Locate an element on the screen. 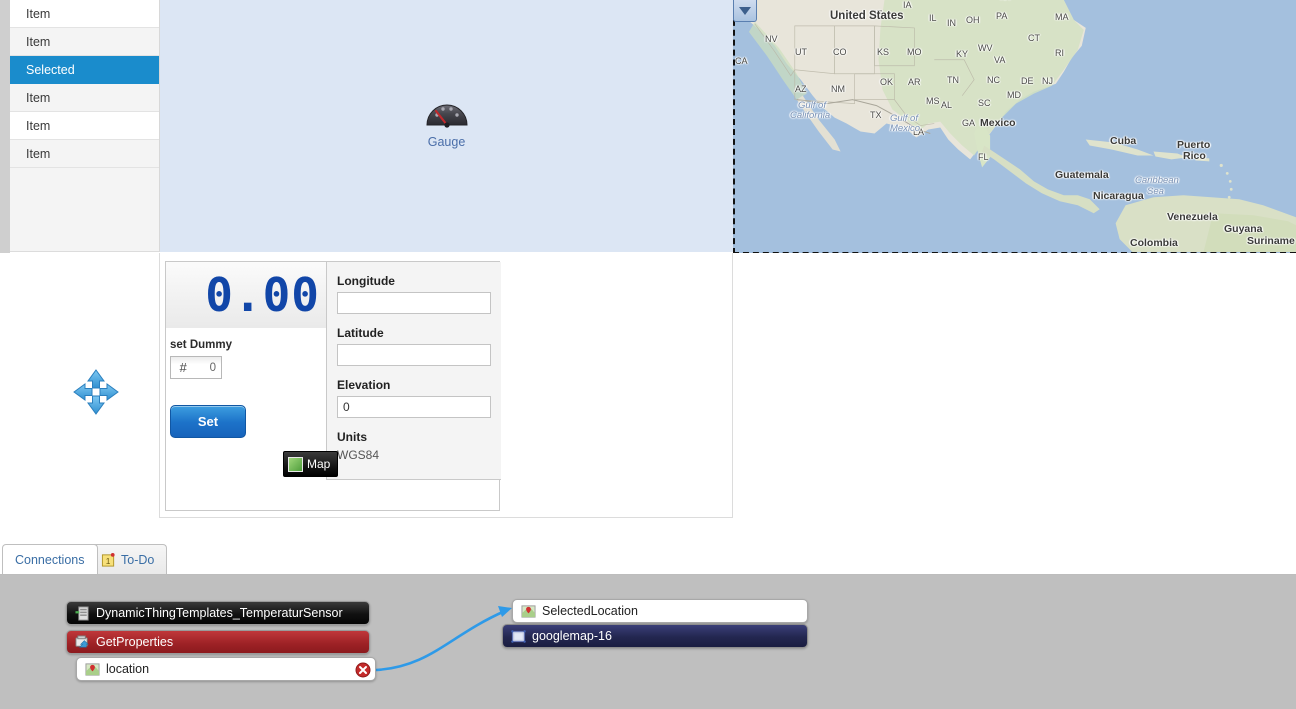 Image resolution: width=1296 pixels, height=709 pixels. map-place-label: NV is located at coordinates (771, 39).